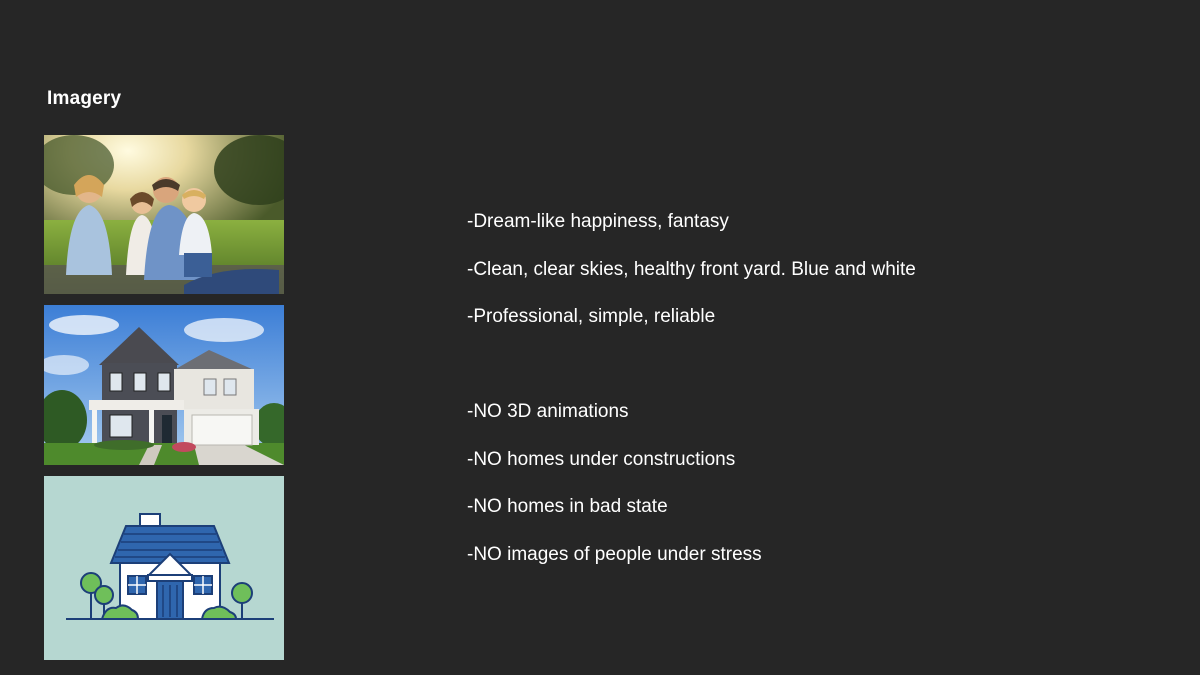 The image size is (1200, 675). Describe the element at coordinates (598, 221) in the screenshot. I see `do-item: -Dream-like happiness, fantasy` at that location.